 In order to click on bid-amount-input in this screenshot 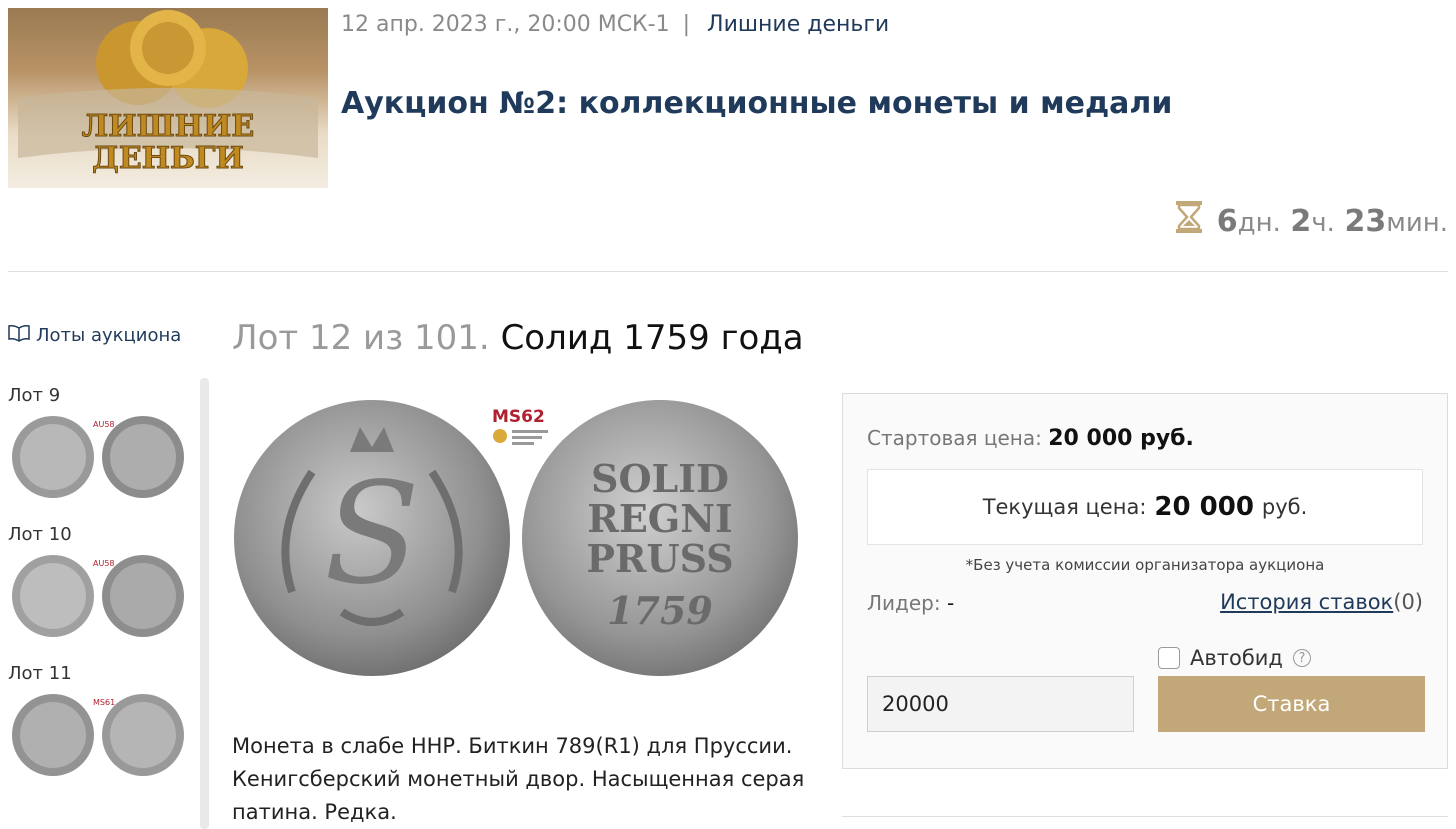, I will do `click(1000, 704)`.